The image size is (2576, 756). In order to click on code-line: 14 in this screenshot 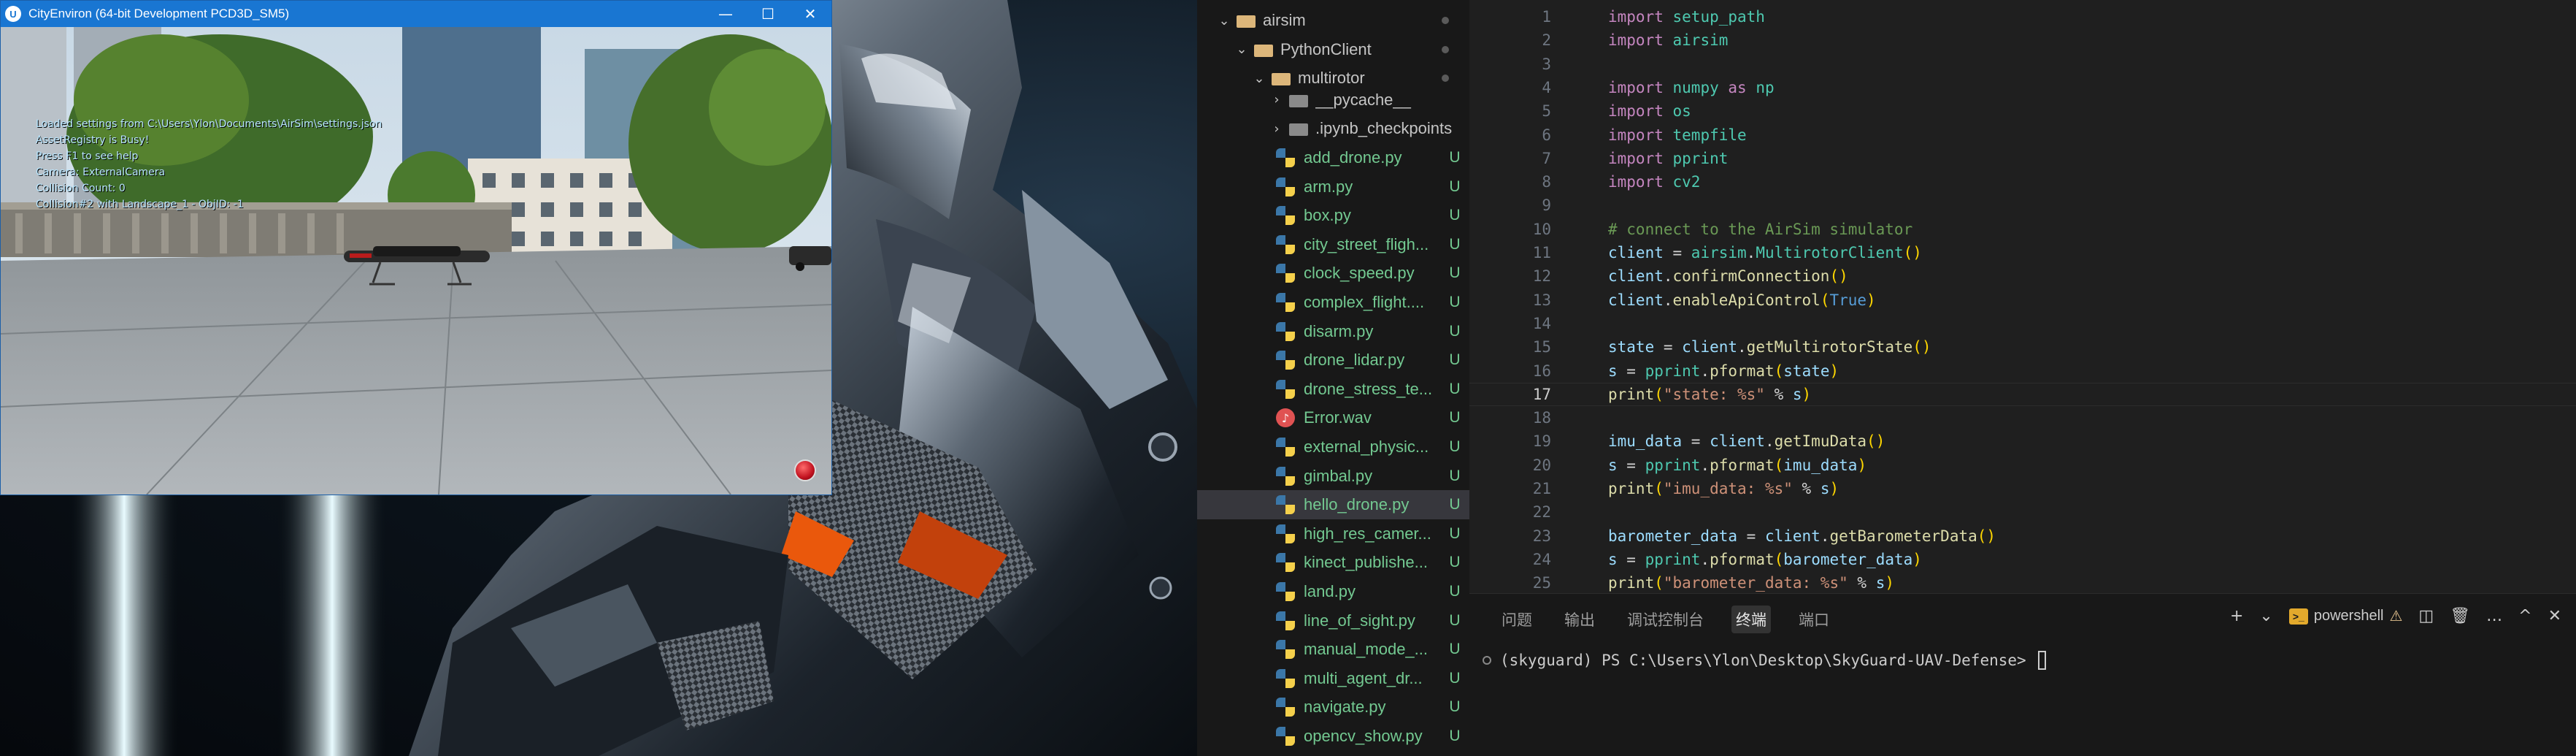, I will do `click(2022, 323)`.